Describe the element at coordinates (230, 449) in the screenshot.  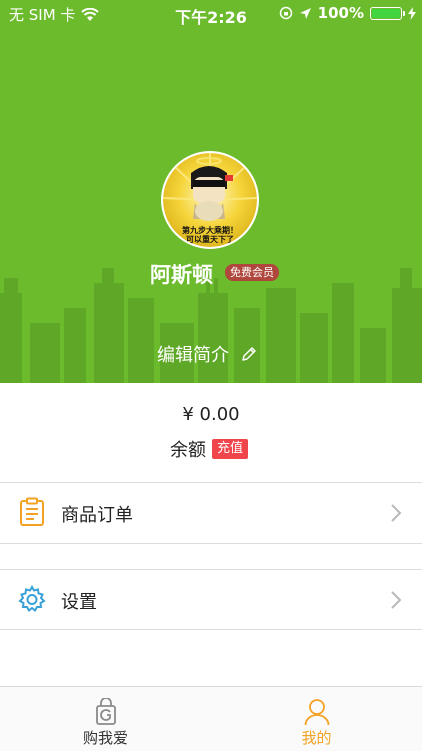
I see `recharge-button: 充值` at that location.